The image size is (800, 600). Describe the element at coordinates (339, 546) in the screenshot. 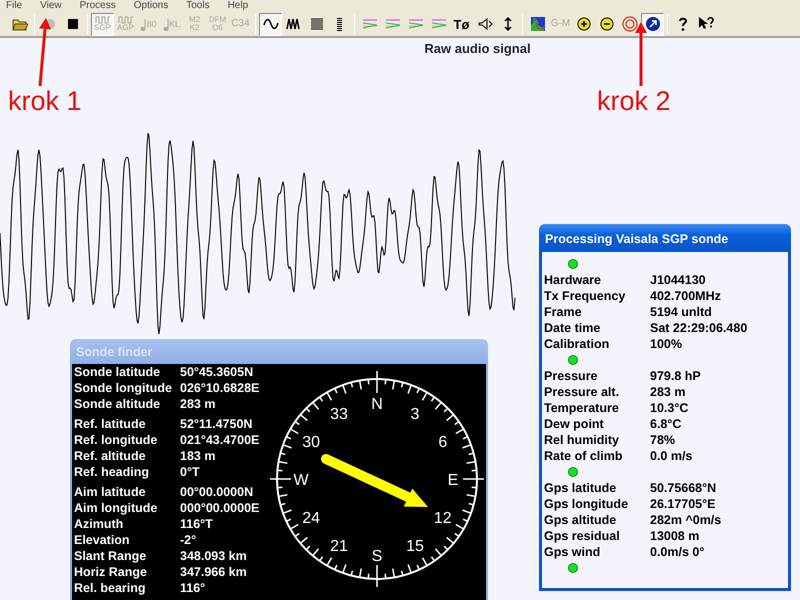

I see `compass-label: 21` at that location.